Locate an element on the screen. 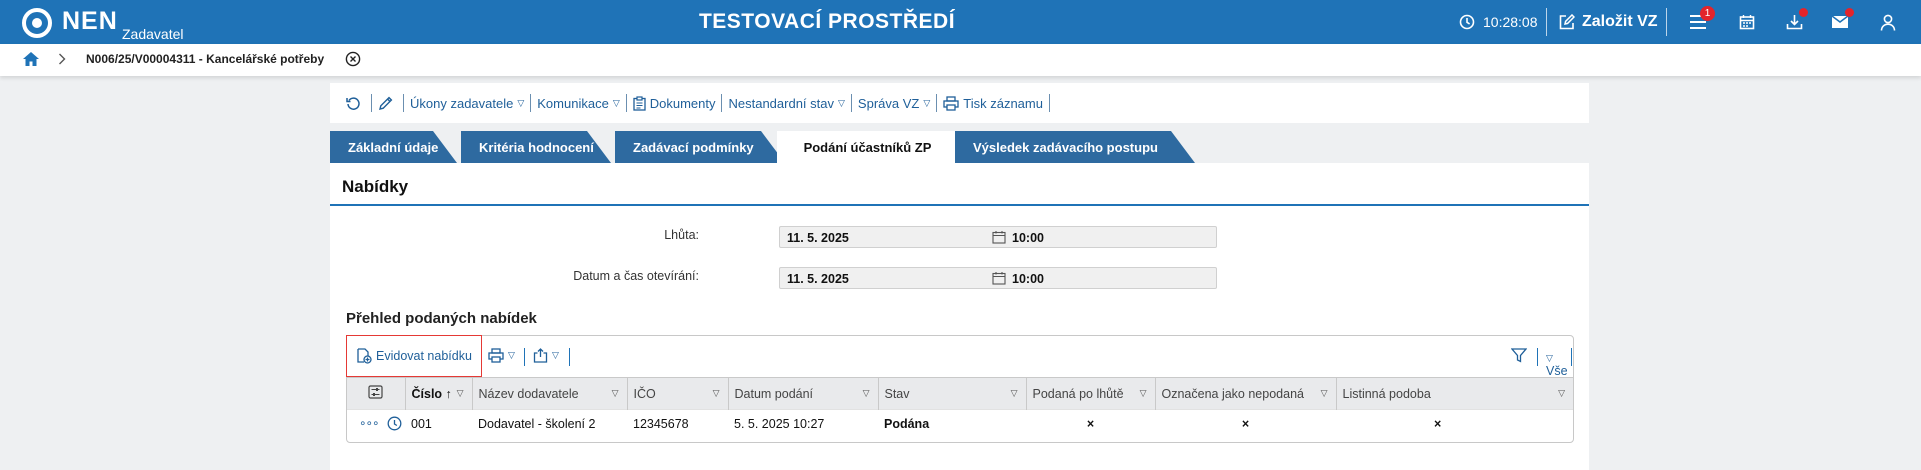  calendar-icon is located at coordinates (999, 278).